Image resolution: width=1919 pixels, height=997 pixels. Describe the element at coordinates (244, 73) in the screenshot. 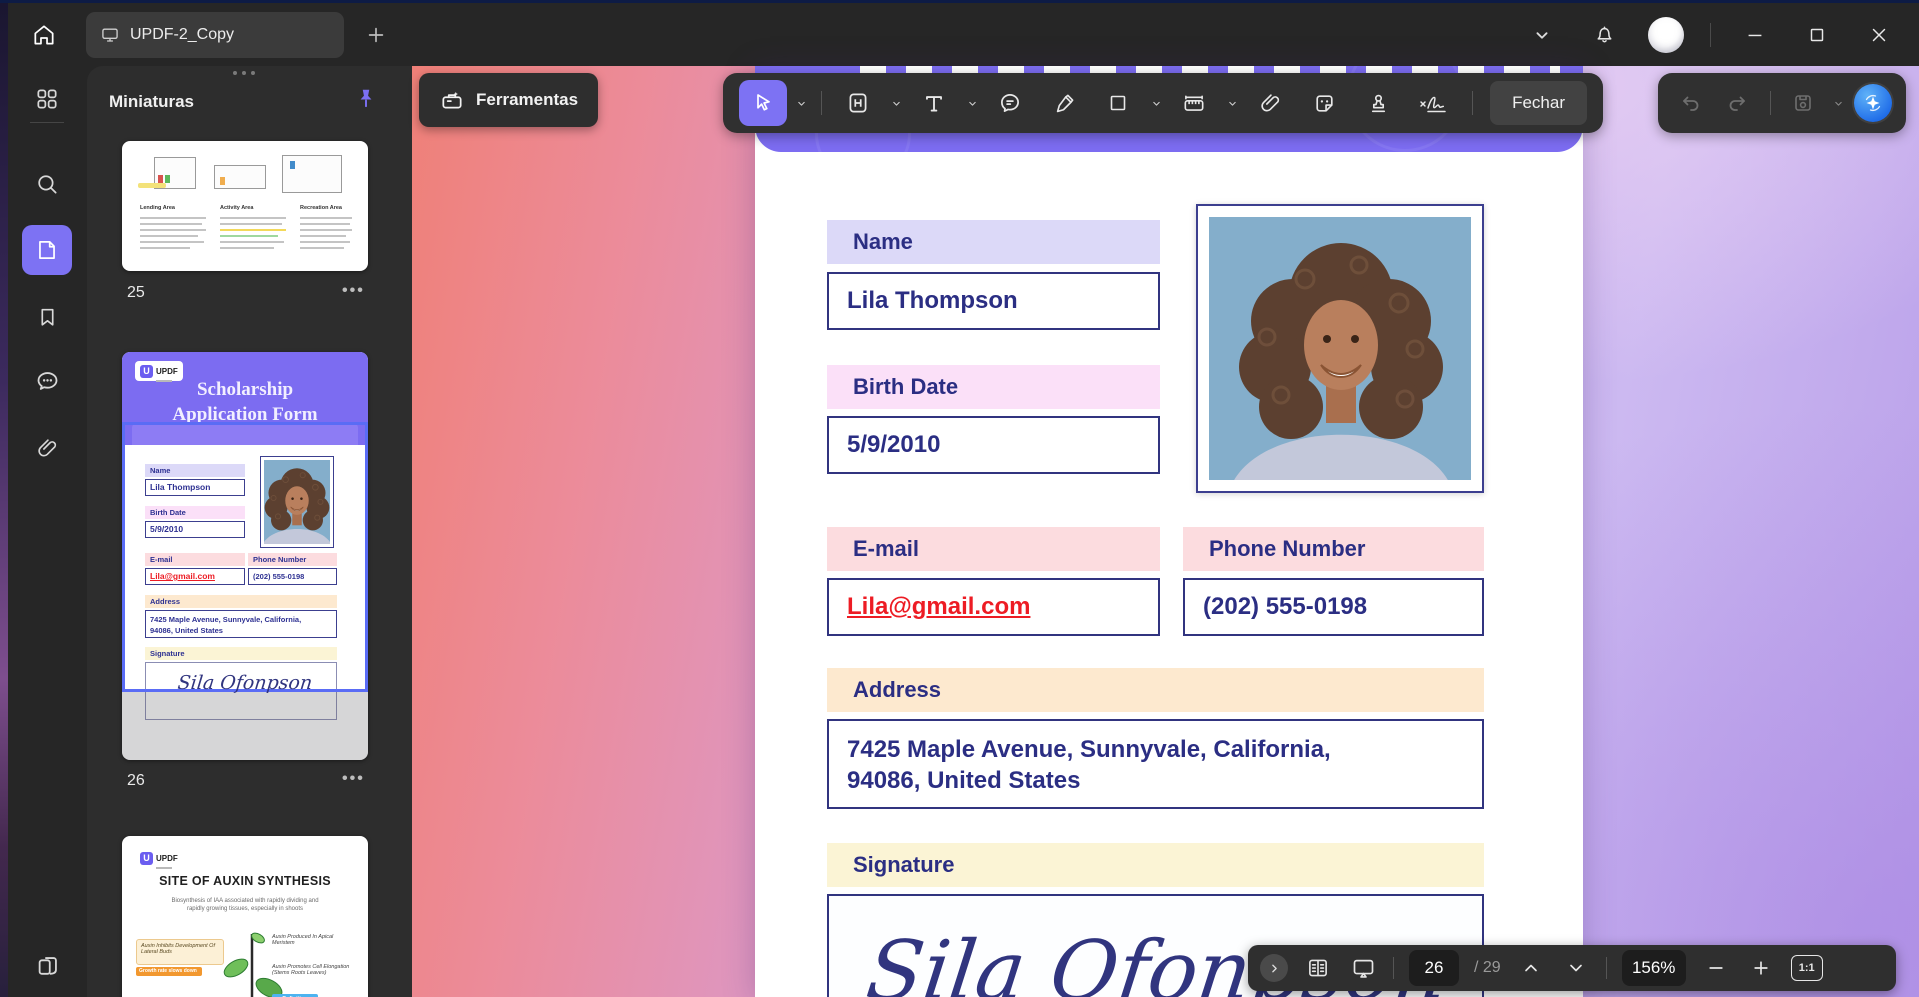

I see `panel-drag-handle` at that location.